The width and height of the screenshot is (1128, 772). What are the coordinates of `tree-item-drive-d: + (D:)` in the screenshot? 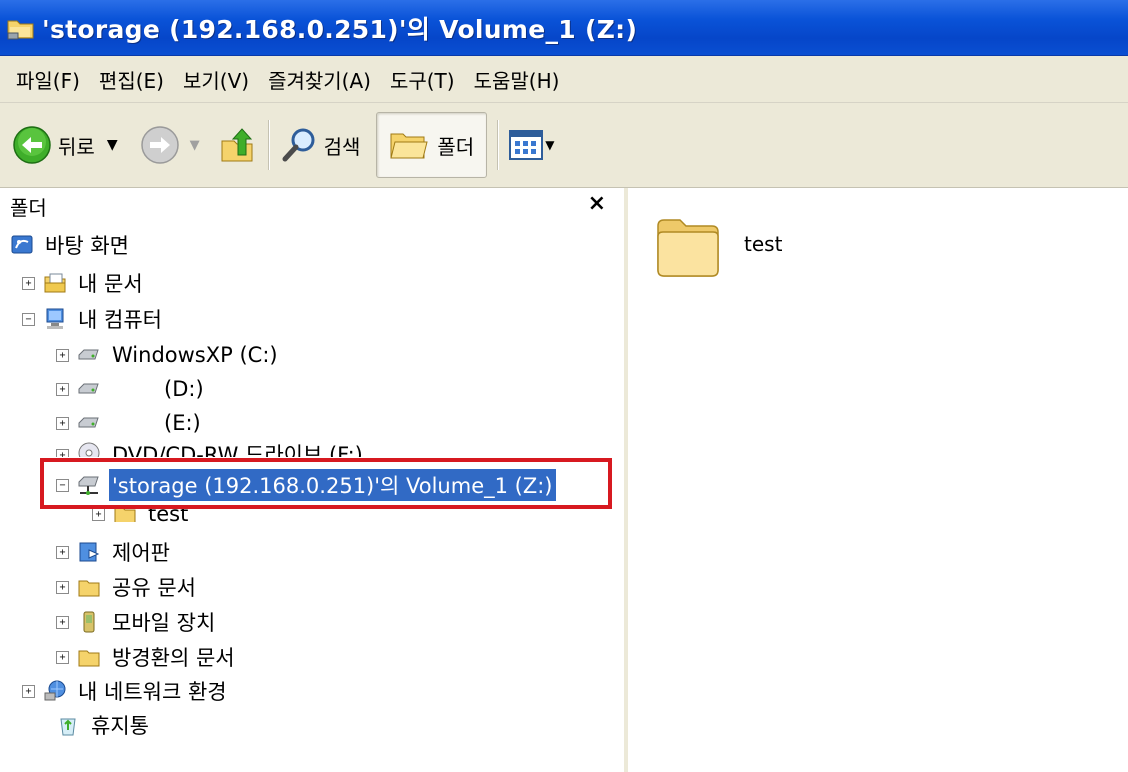 It's located at (131, 389).